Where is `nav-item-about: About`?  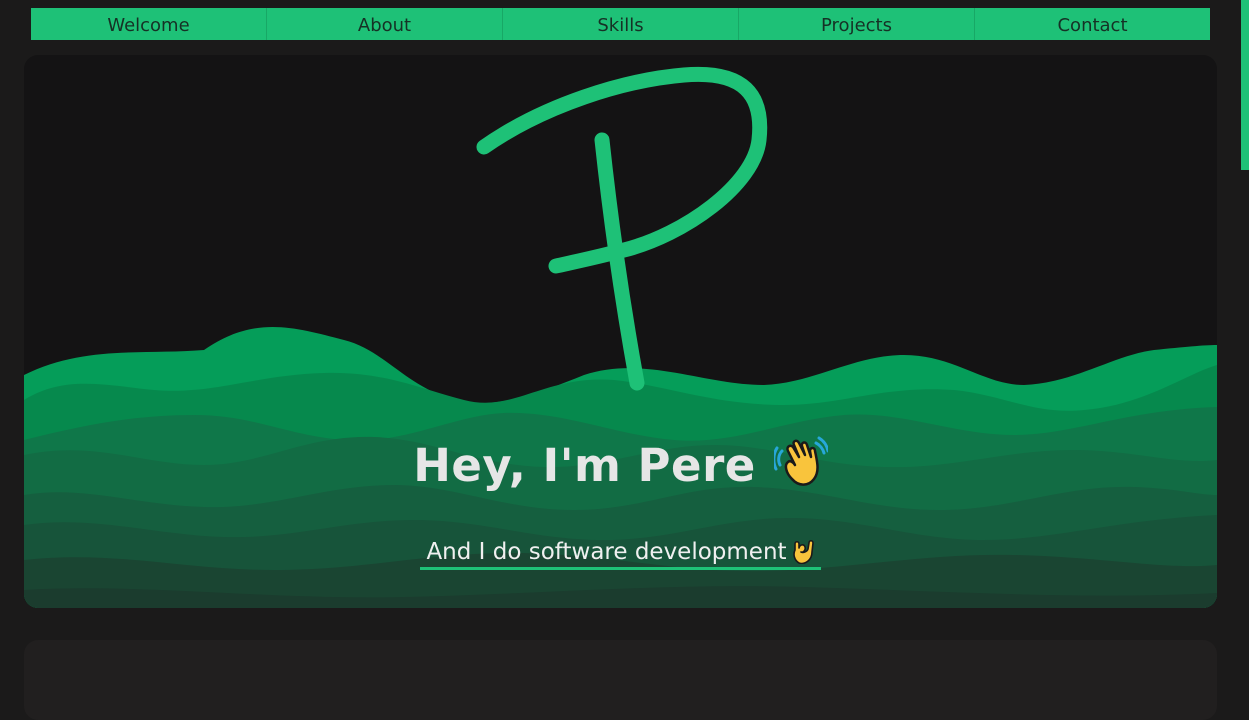 nav-item-about: About is located at coordinates (384, 24).